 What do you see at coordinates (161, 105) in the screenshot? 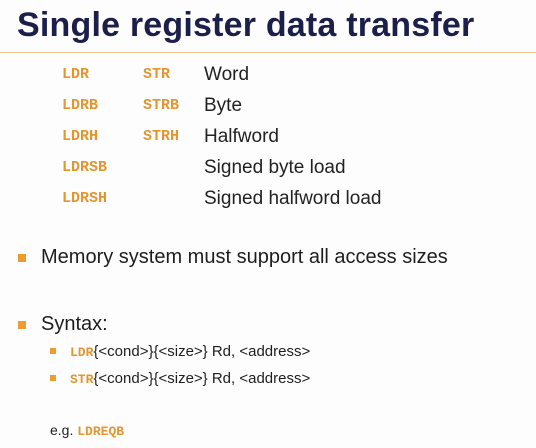
I see `store-instruction: STRB` at bounding box center [161, 105].